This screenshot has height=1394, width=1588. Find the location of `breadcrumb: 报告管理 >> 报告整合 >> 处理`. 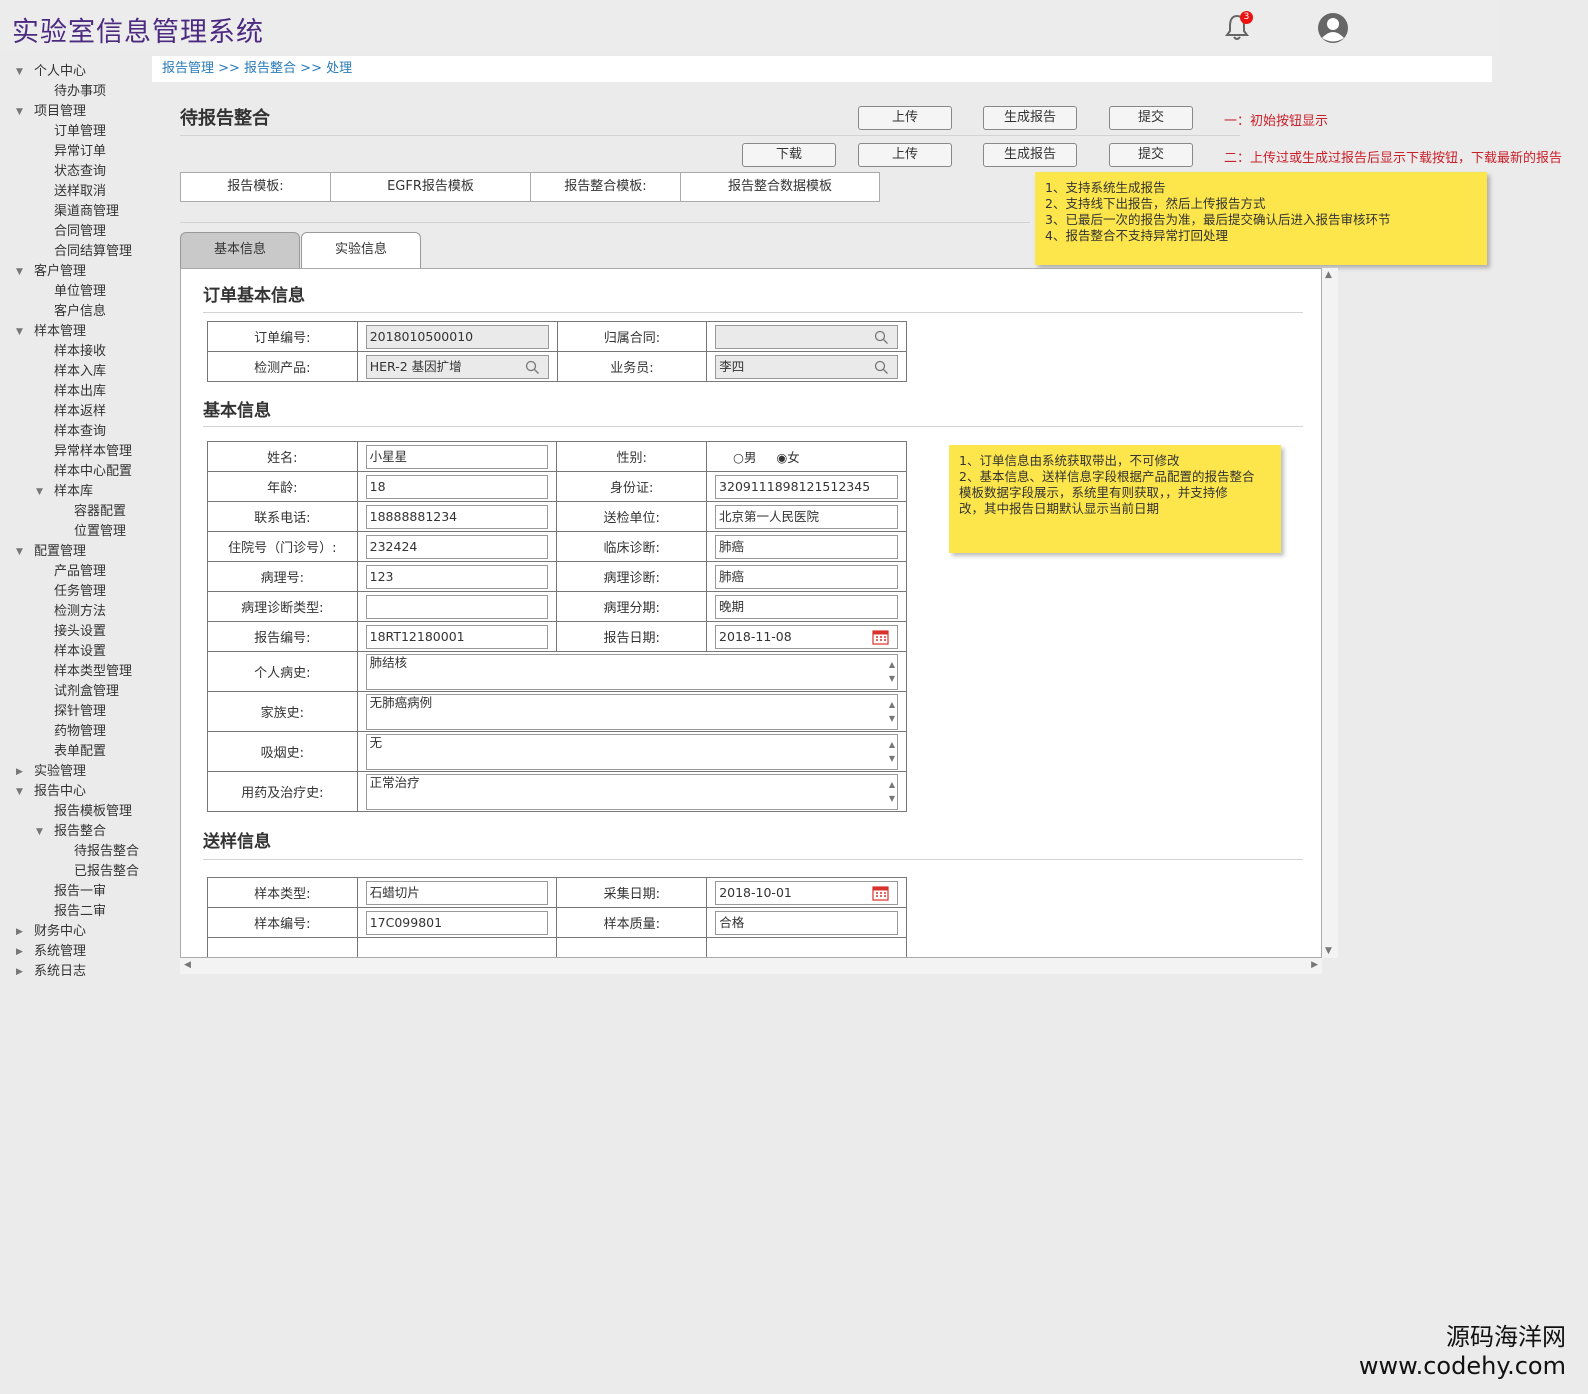

breadcrumb: 报告管理 >> 报告整合 >> 处理 is located at coordinates (822, 69).